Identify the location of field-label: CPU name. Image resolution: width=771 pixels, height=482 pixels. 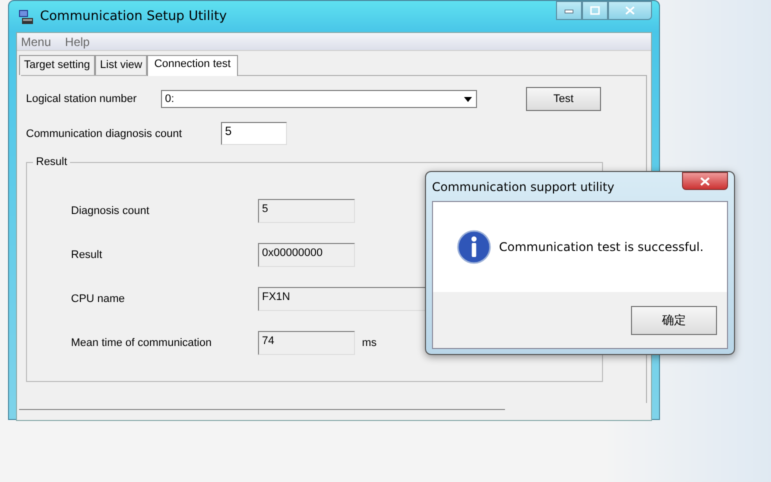
(98, 299).